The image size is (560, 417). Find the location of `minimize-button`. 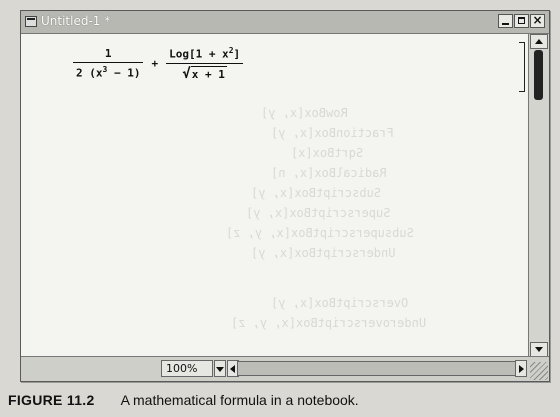

minimize-button is located at coordinates (505, 21).